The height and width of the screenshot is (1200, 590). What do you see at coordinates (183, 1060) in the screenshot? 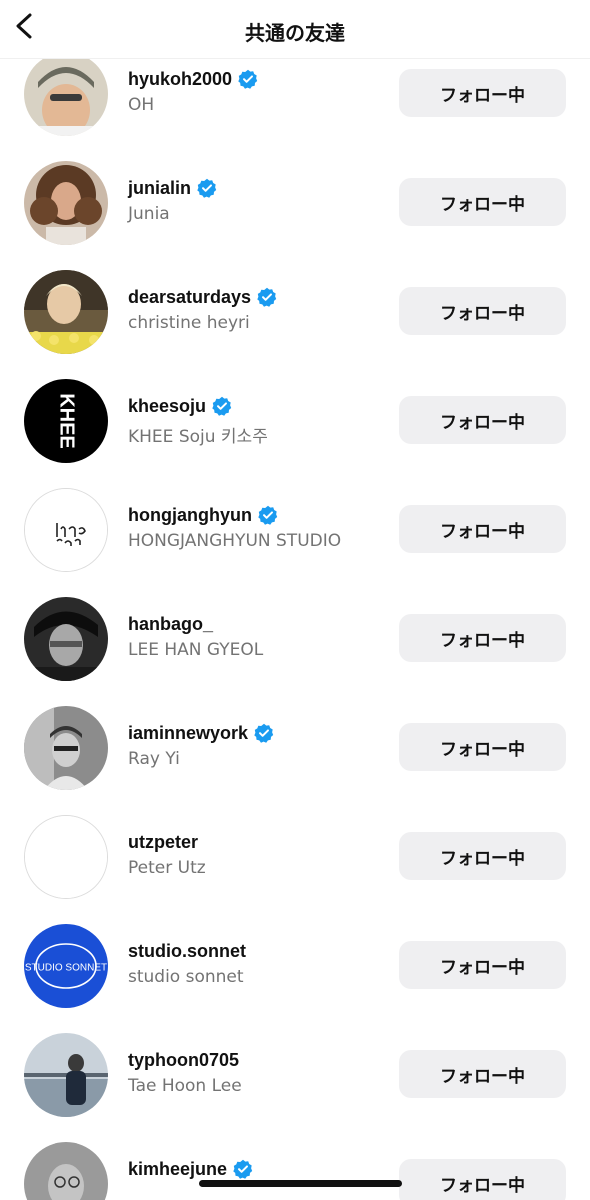
I see `username: typhoon0705` at bounding box center [183, 1060].